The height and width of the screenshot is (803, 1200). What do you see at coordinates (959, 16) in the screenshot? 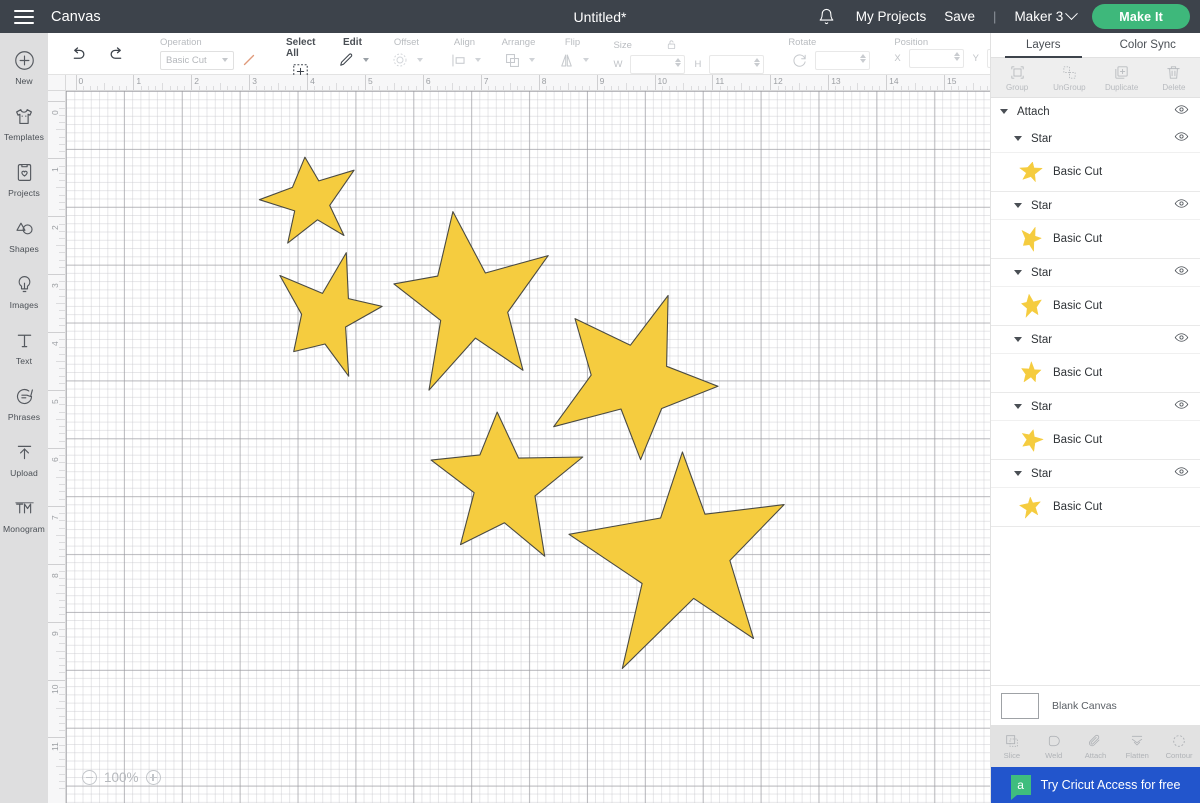
I see `save-button: Save` at bounding box center [959, 16].